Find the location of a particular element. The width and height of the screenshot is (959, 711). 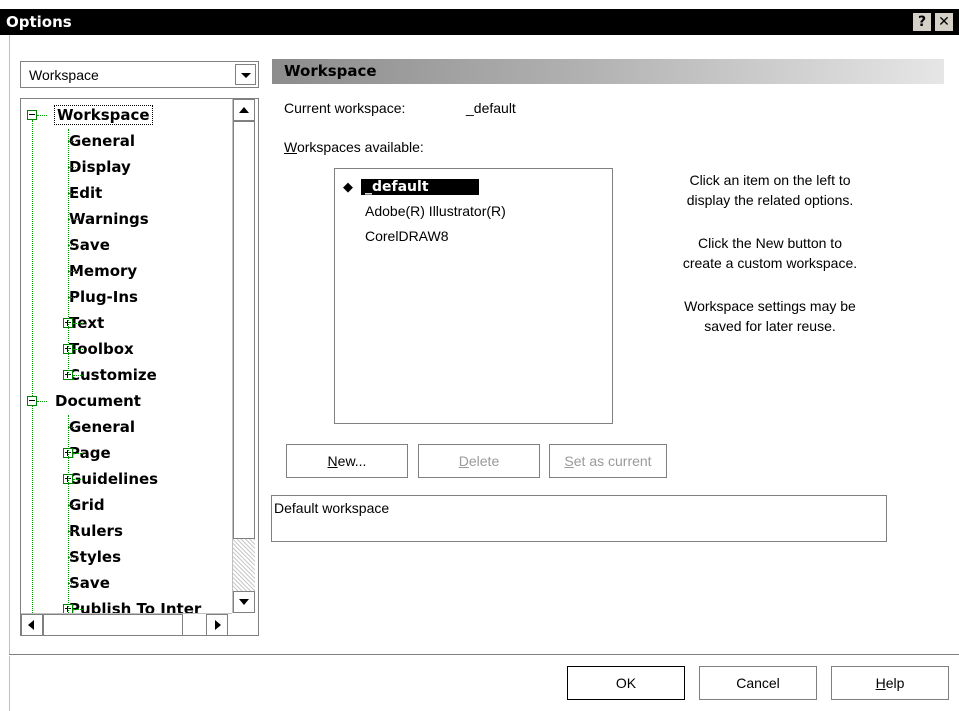

scroll-up-icon is located at coordinates (244, 110).